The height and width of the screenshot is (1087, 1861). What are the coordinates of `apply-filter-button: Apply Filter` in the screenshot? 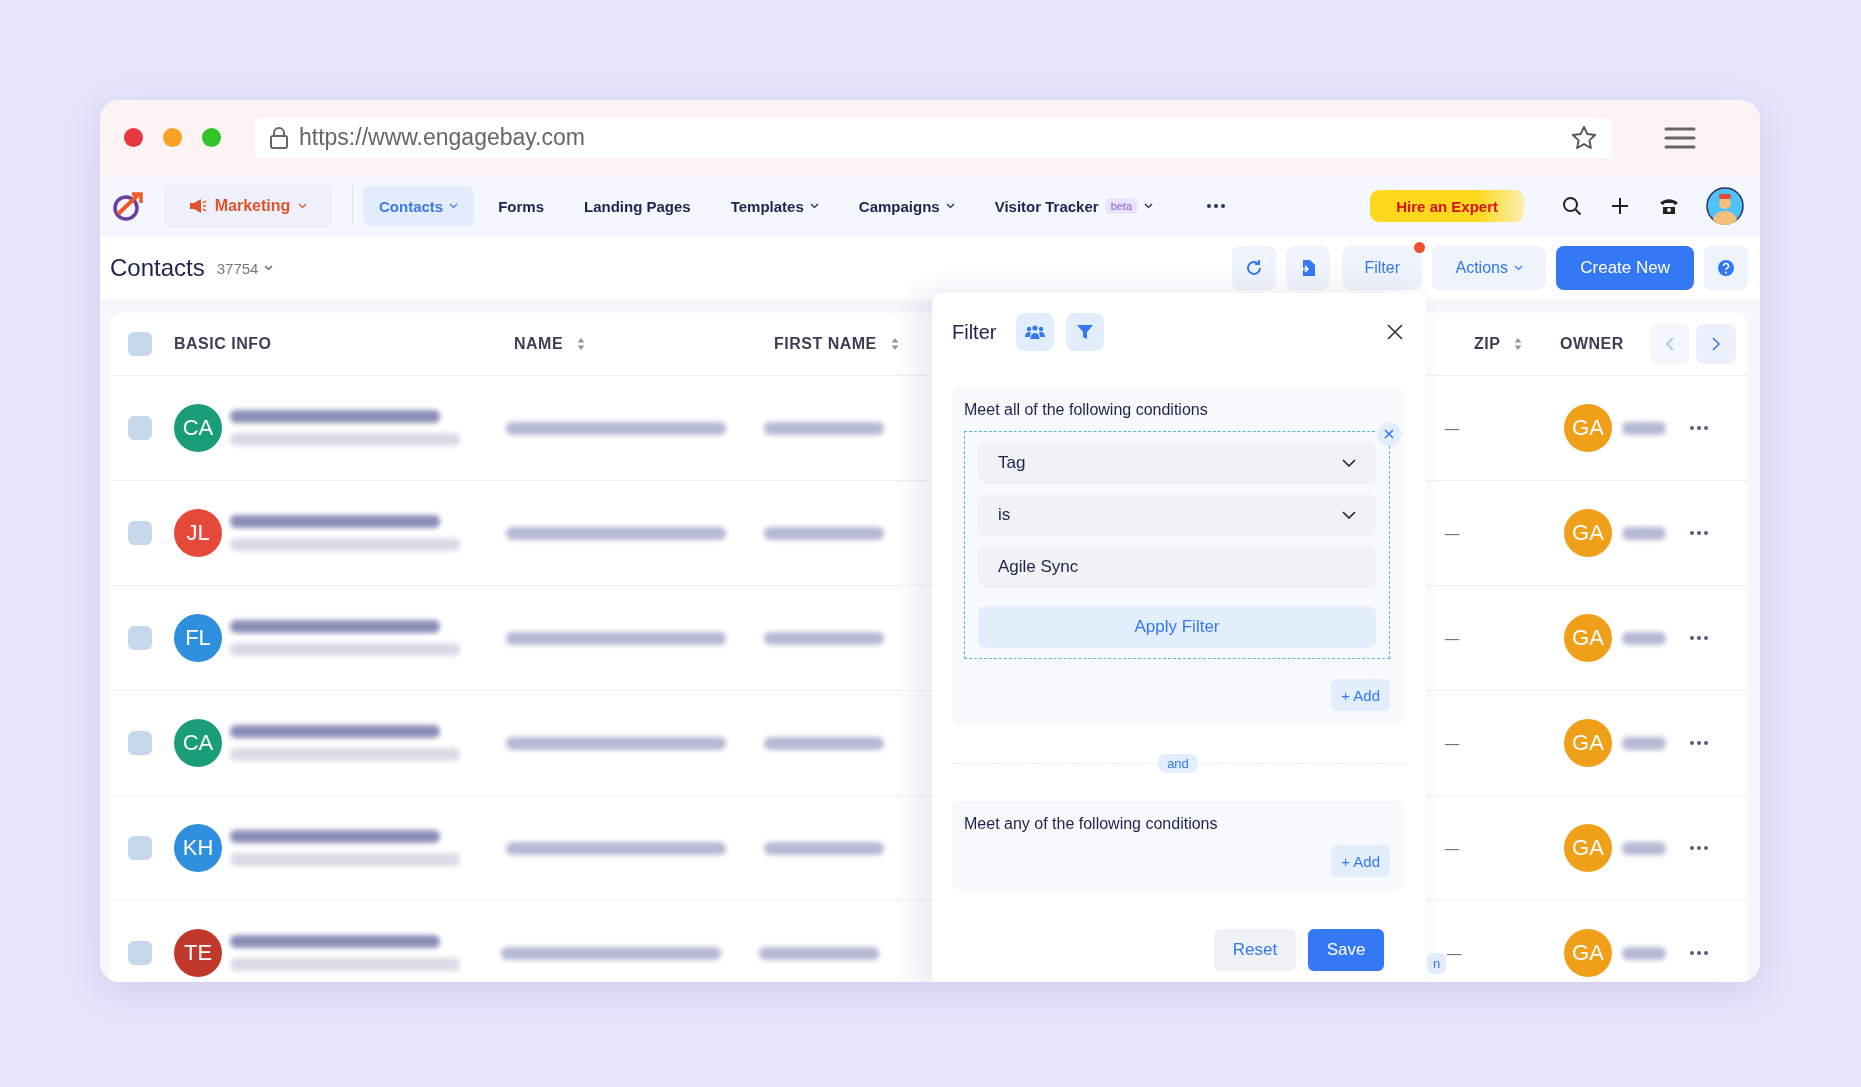 It's located at (1177, 627).